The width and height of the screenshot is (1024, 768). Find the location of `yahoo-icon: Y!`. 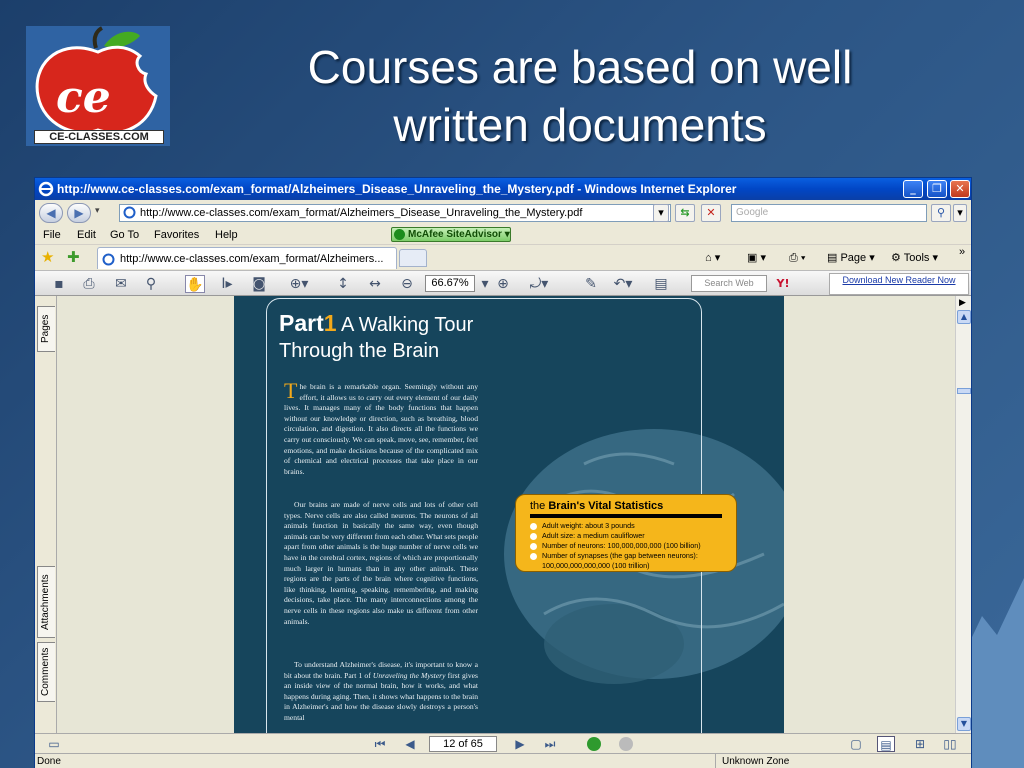

yahoo-icon: Y! is located at coordinates (783, 284).